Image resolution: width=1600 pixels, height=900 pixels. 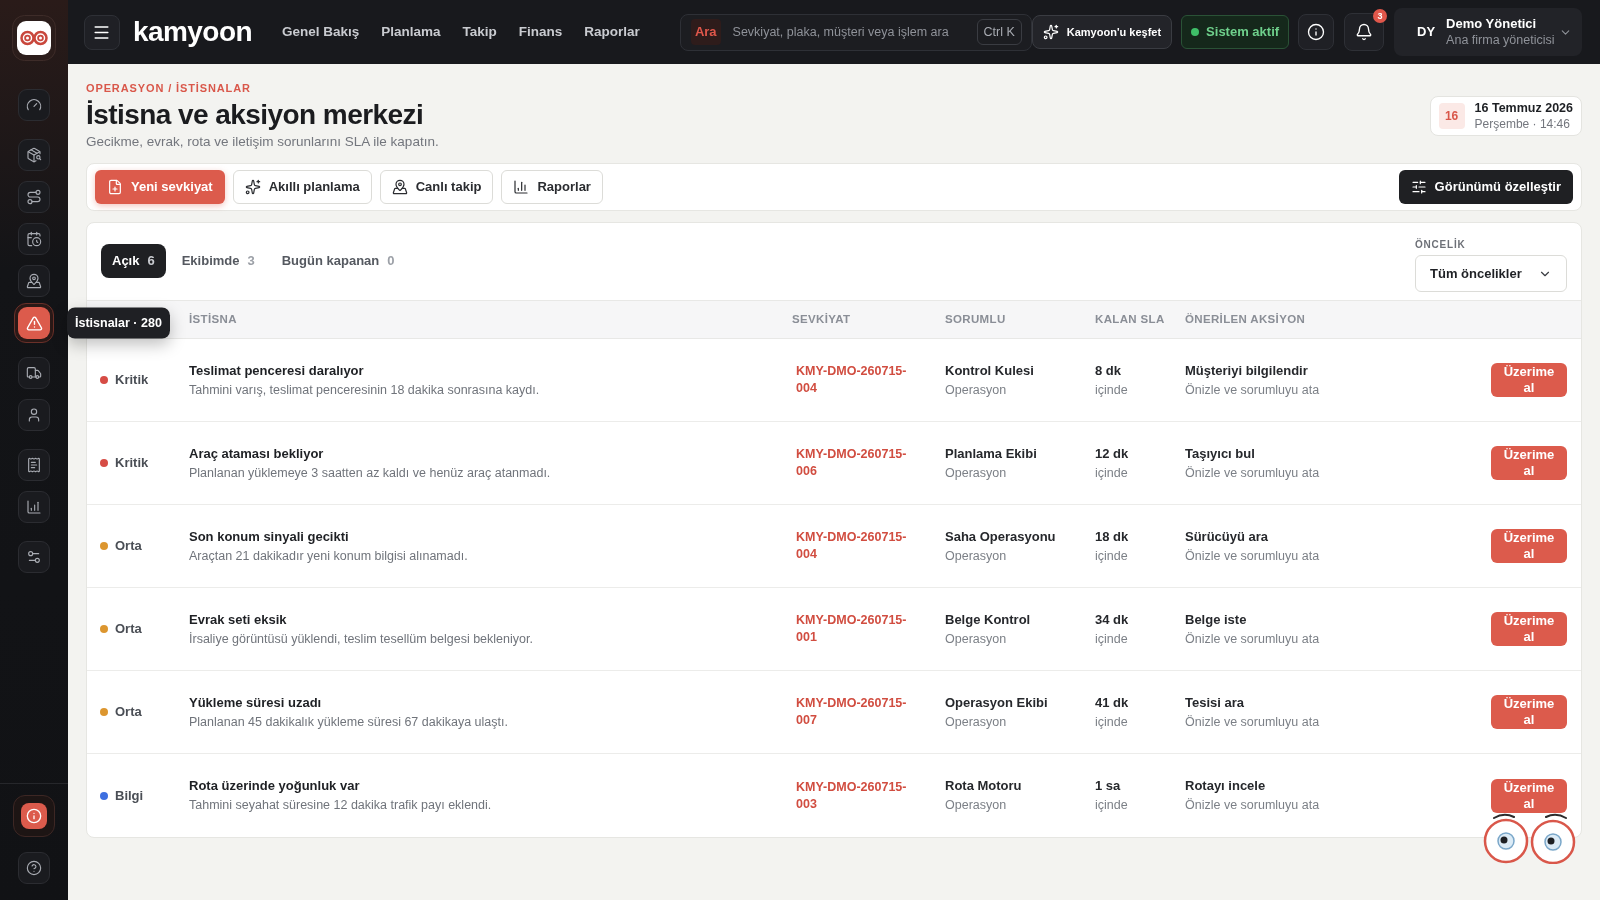 I want to click on nav-link: Planlama, so click(x=411, y=32).